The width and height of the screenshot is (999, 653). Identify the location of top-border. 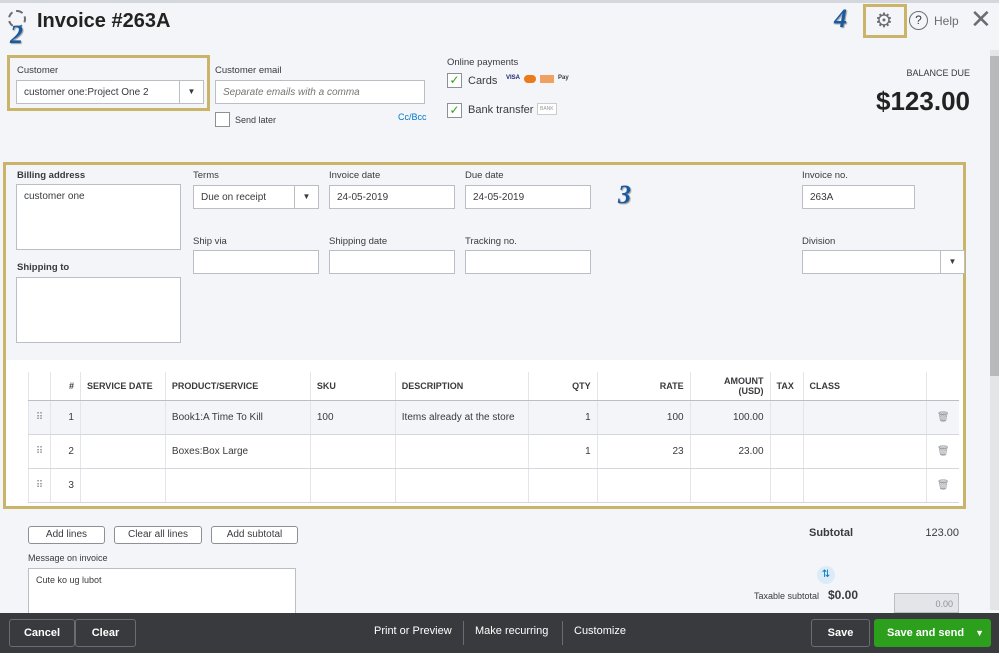
(499, 1).